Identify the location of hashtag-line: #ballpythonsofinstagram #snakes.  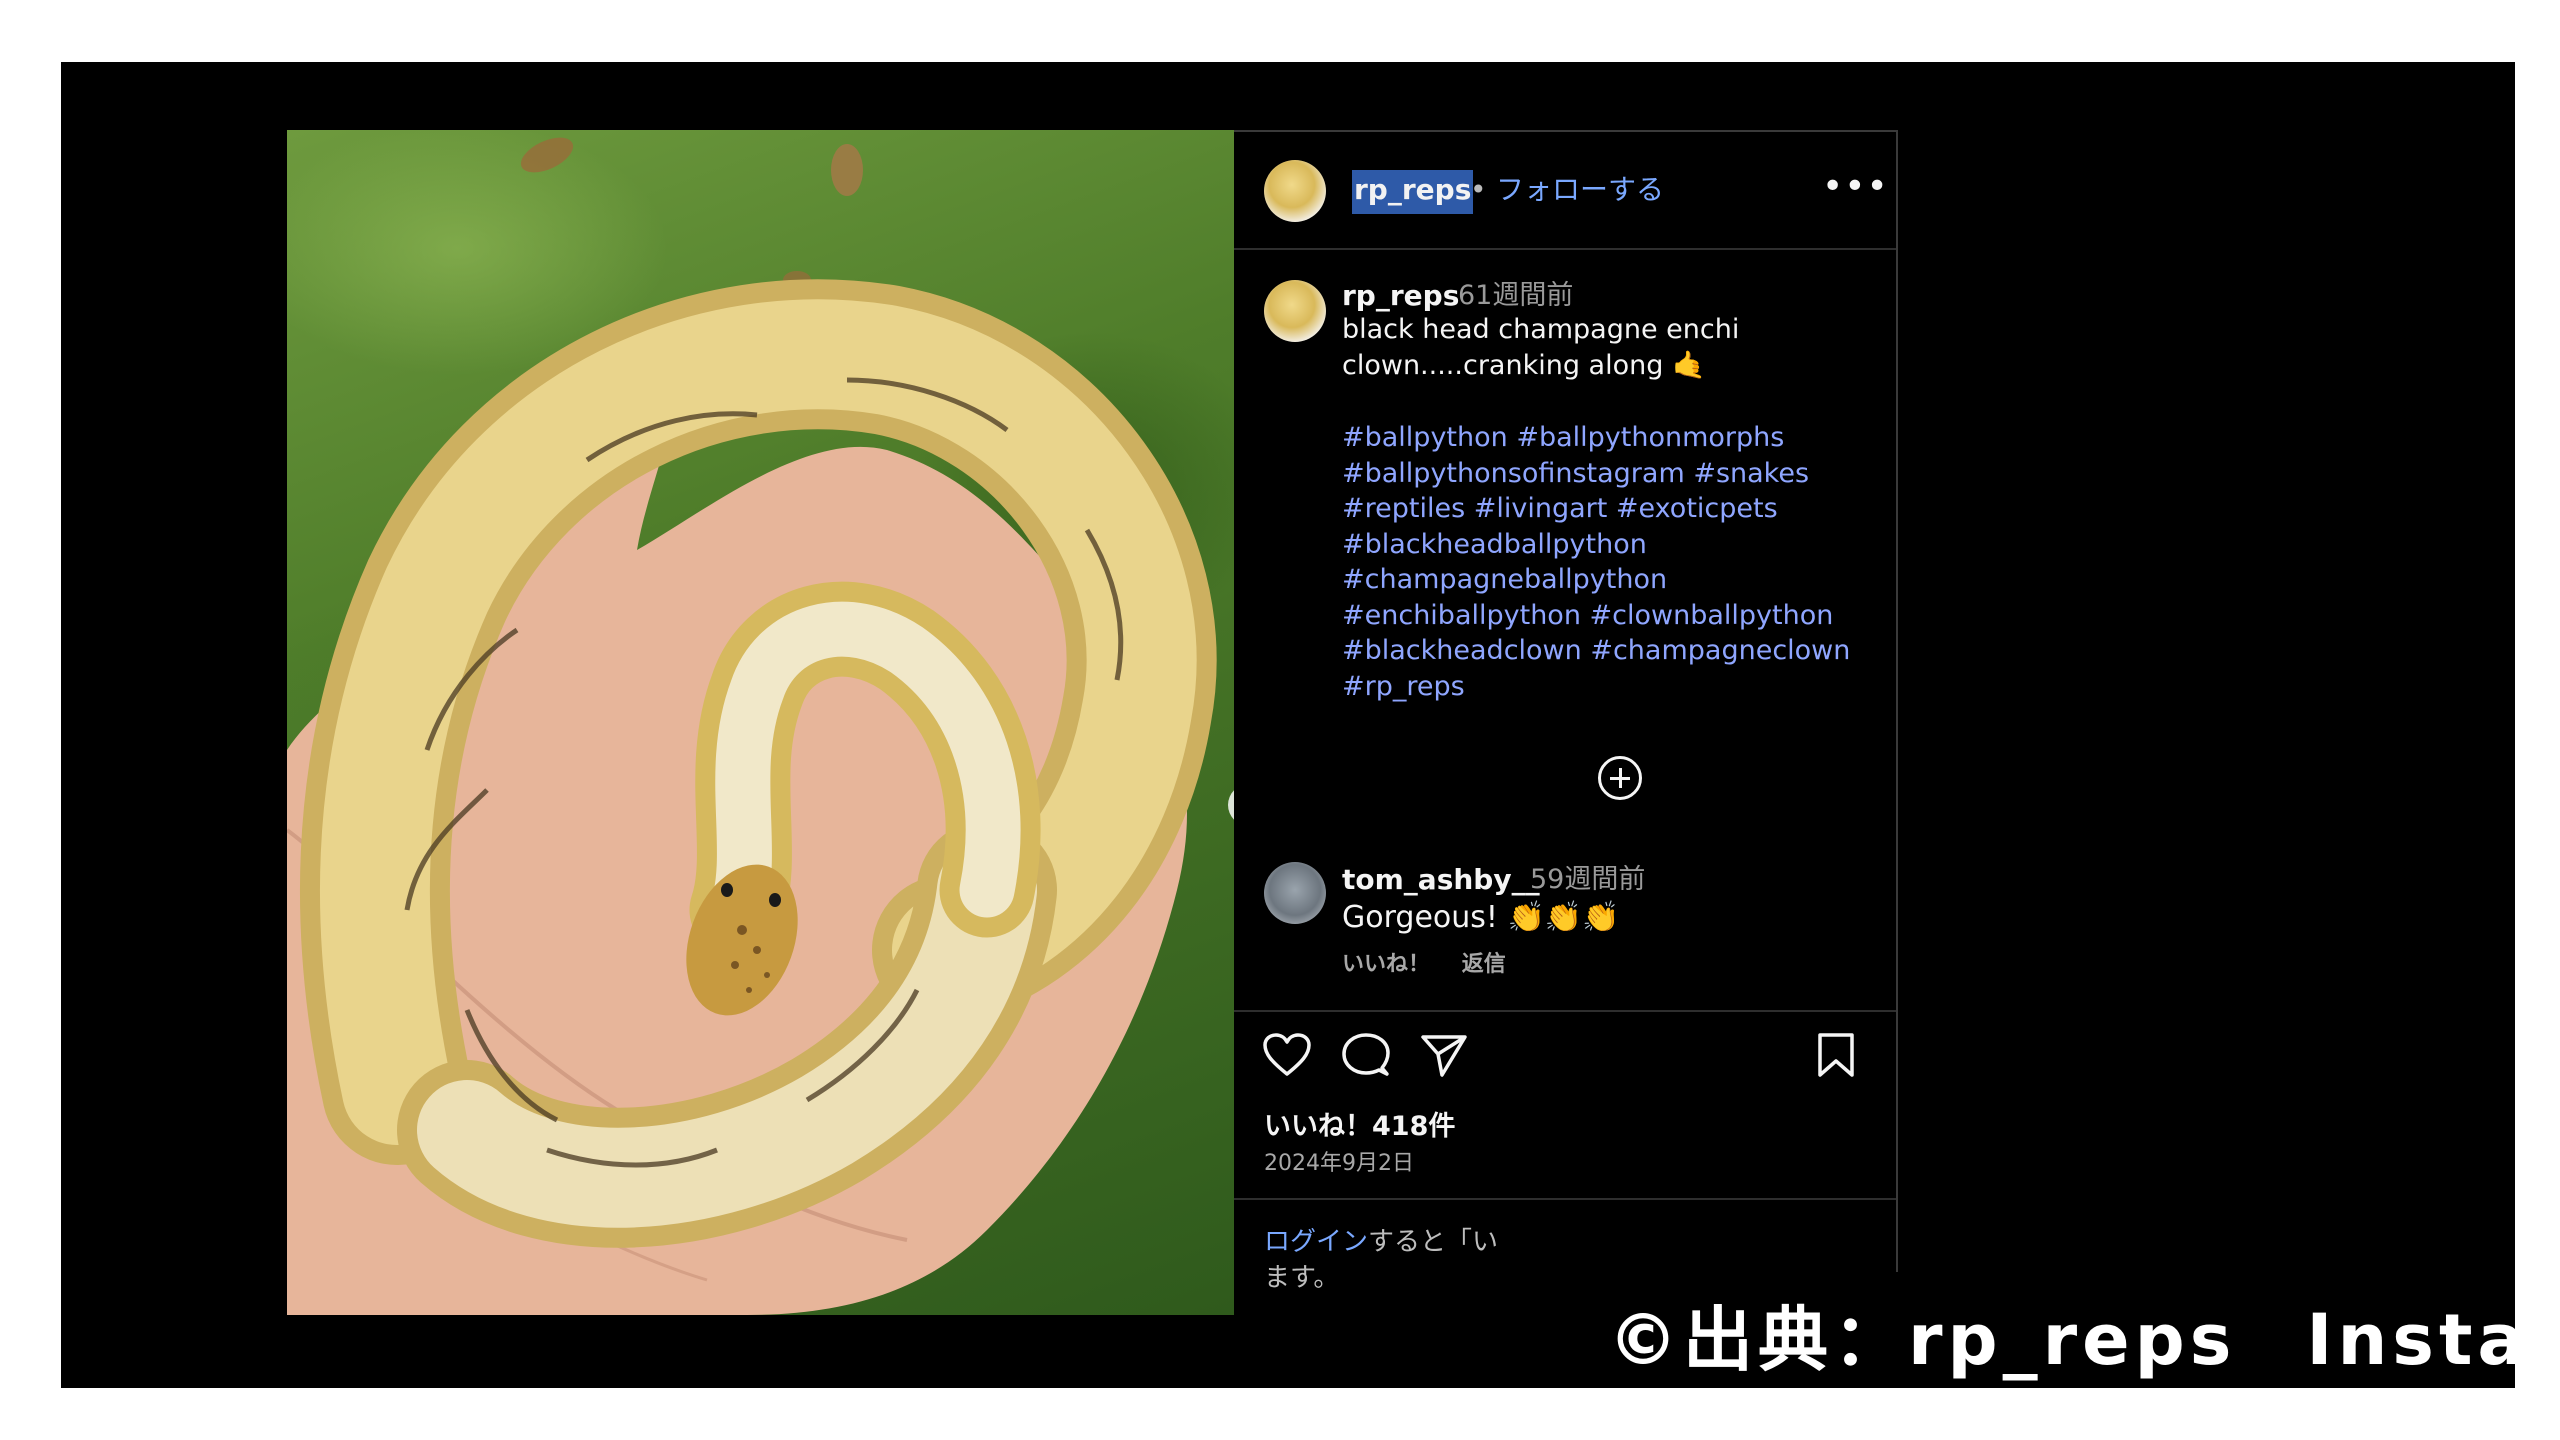
(1612, 474).